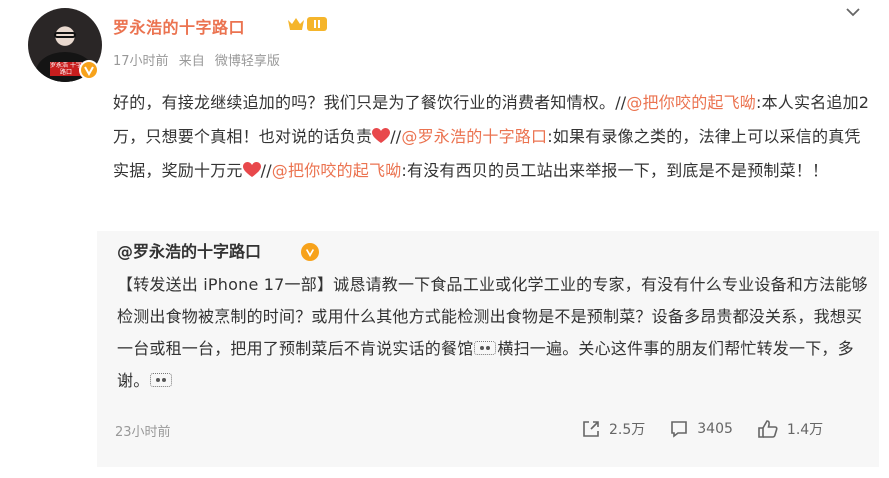 Image resolution: width=889 pixels, height=478 pixels. I want to click on avatar-tag: 罗永浩 十字路口, so click(66, 69).